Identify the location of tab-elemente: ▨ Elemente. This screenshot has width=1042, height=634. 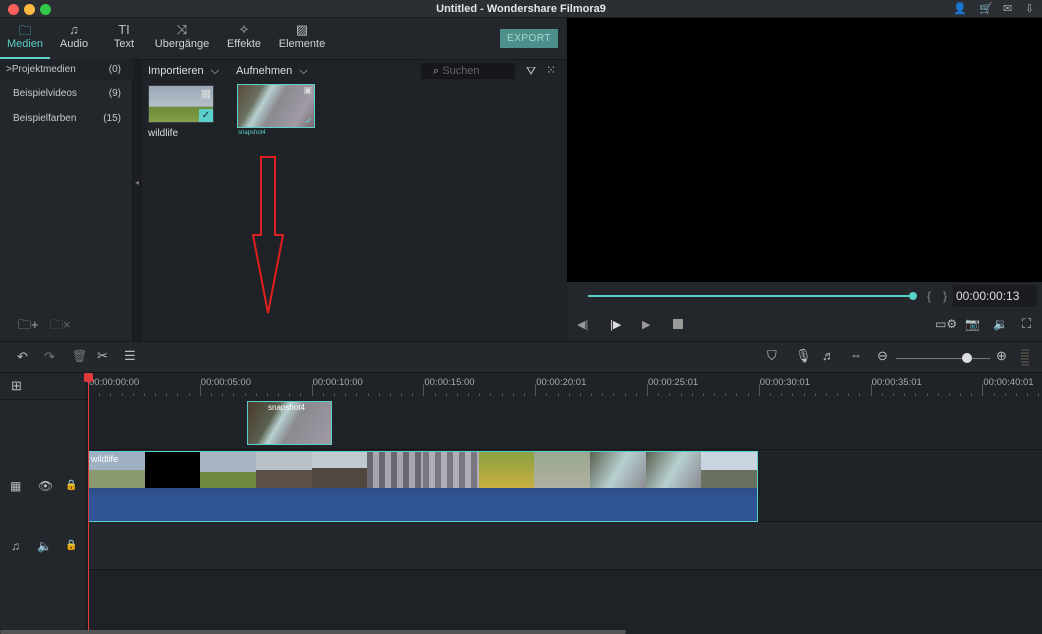
(302, 36).